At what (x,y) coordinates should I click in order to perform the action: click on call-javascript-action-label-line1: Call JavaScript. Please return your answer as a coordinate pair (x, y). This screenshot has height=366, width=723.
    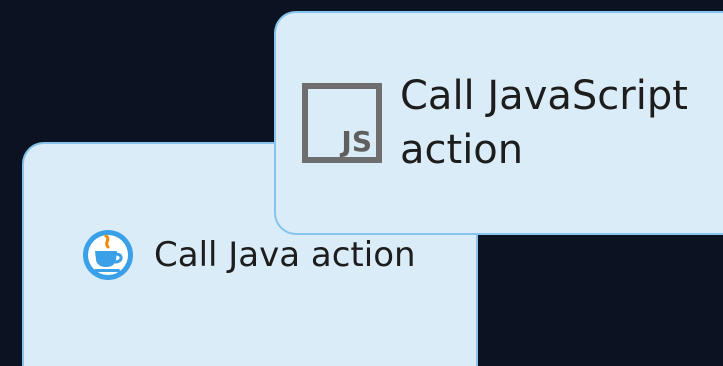
    Looking at the image, I should click on (544, 96).